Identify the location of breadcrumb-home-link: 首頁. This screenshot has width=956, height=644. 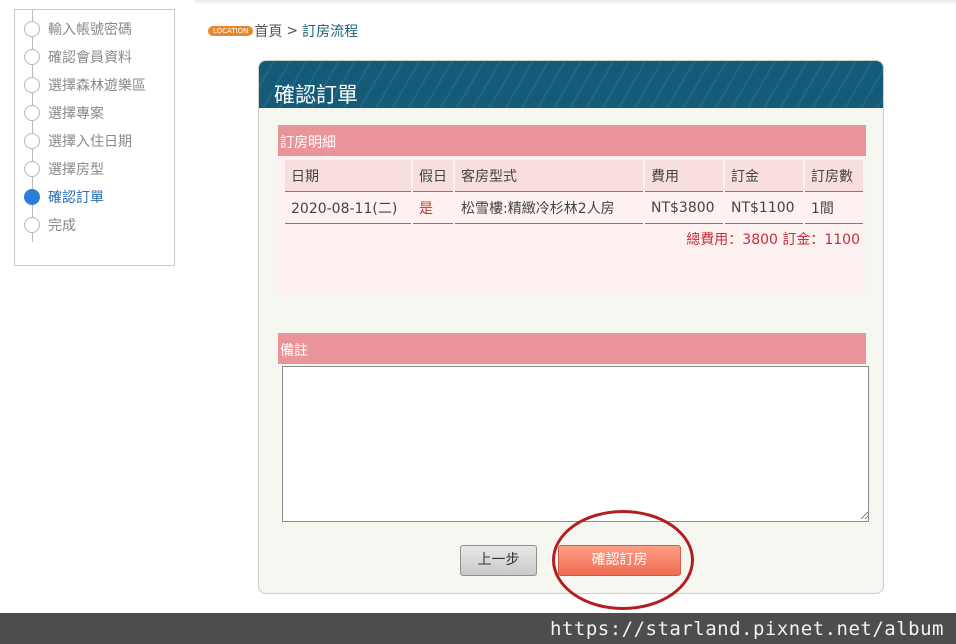
(268, 32).